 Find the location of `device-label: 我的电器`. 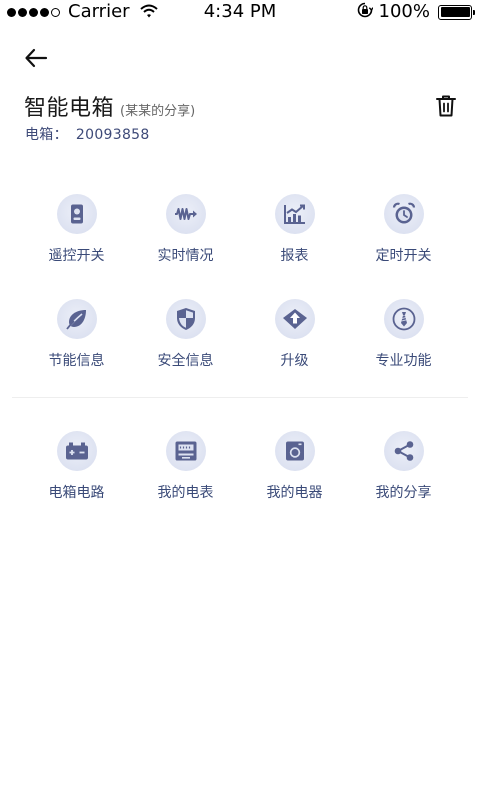

device-label: 我的电器 is located at coordinates (294, 493).